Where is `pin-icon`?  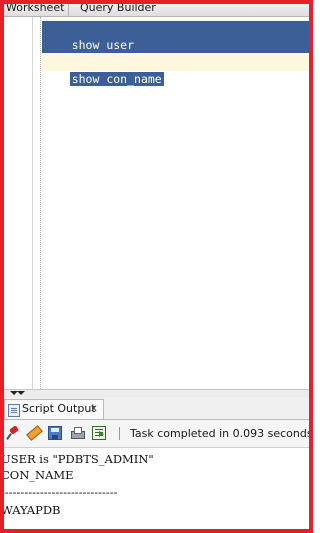 pin-icon is located at coordinates (14, 433).